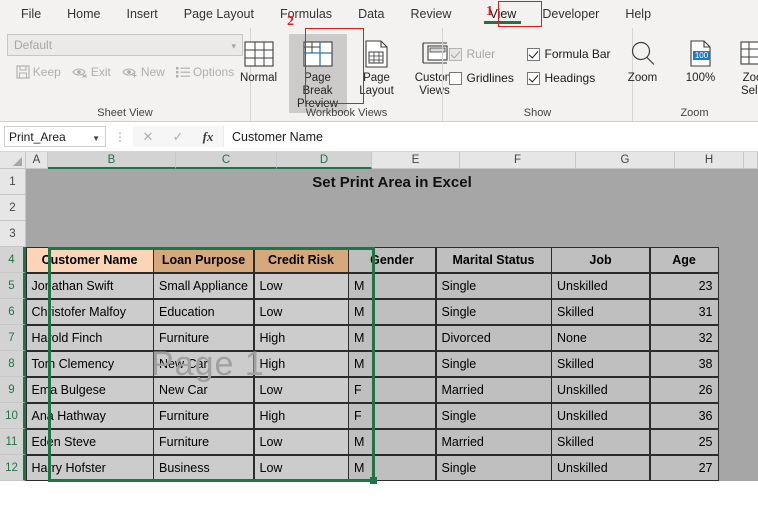 The image size is (758, 517). Describe the element at coordinates (392, 415) in the screenshot. I see `cell-e10: F` at that location.